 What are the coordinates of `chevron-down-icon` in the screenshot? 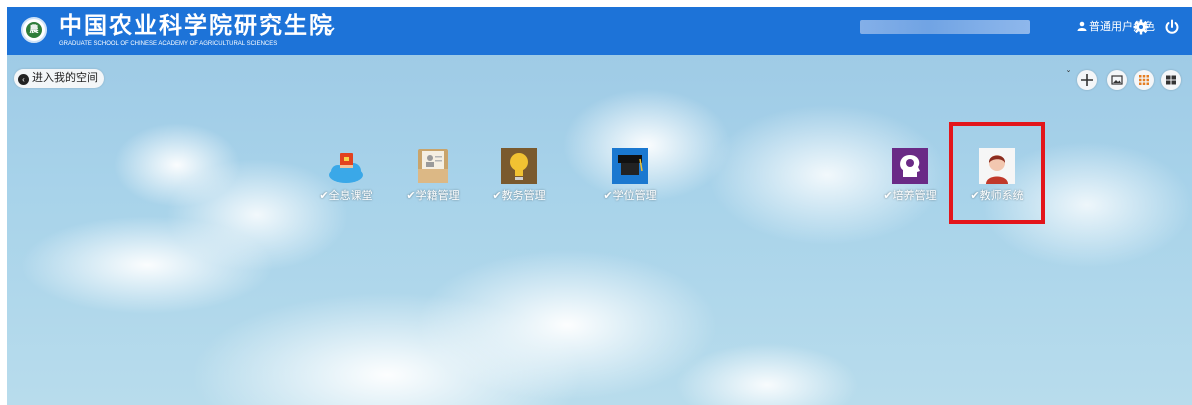 It's located at (330, 31).